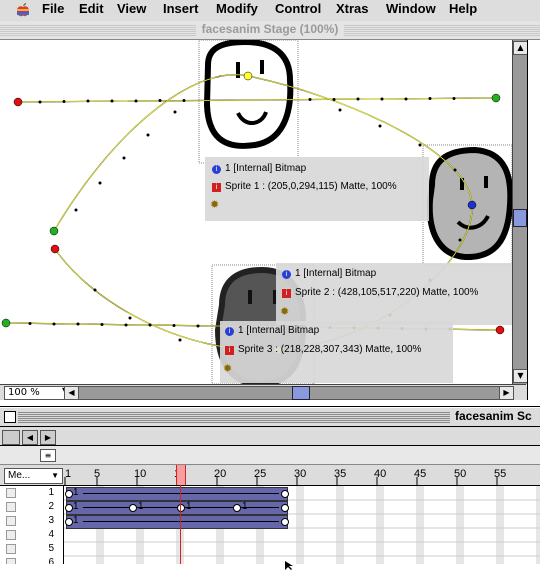 The height and width of the screenshot is (574, 540). Describe the element at coordinates (31, 507) in the screenshot. I see `channel-row-2: 2` at that location.